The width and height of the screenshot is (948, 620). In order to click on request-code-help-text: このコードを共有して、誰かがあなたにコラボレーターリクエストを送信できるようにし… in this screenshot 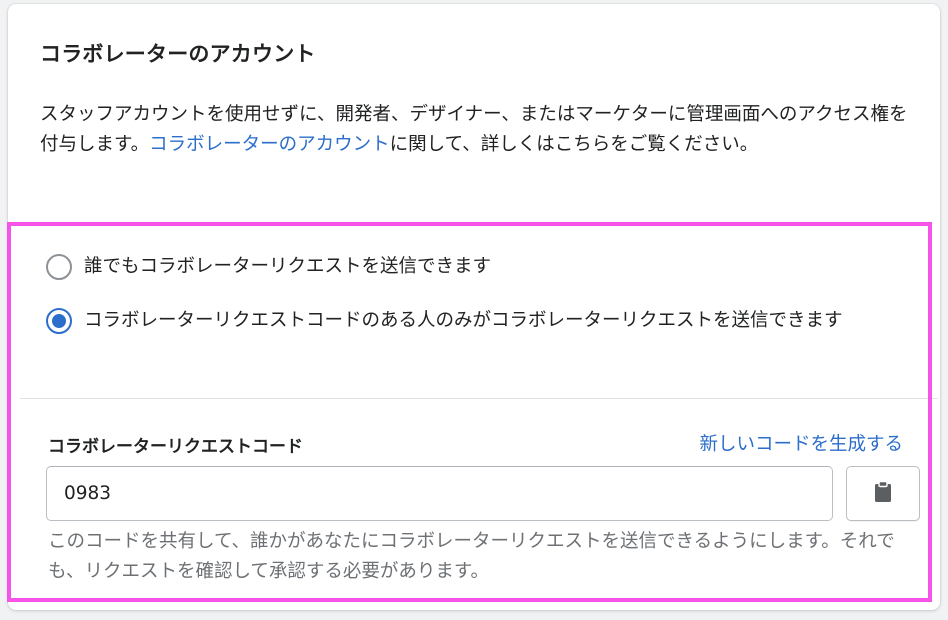, I will do `click(471, 556)`.